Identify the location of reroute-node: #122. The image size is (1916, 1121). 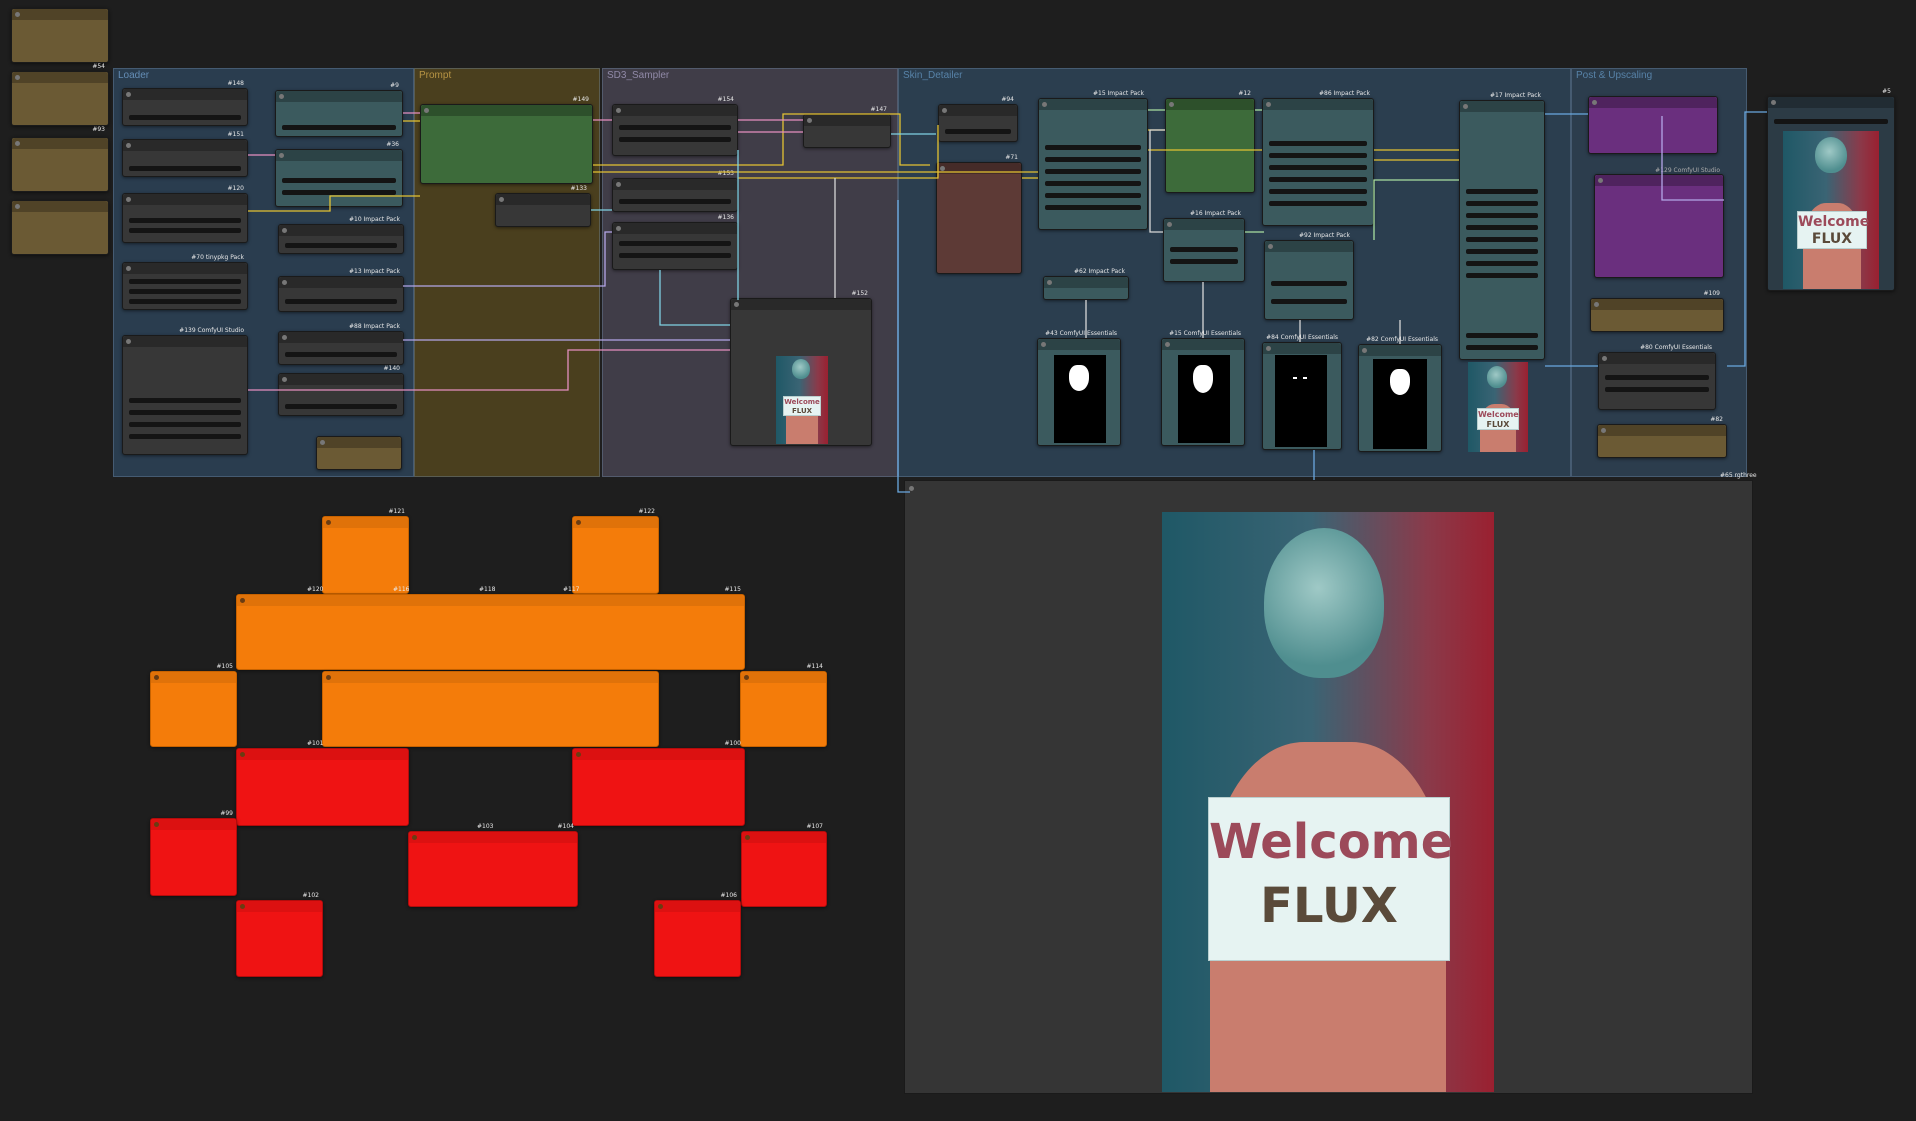
(615, 551).